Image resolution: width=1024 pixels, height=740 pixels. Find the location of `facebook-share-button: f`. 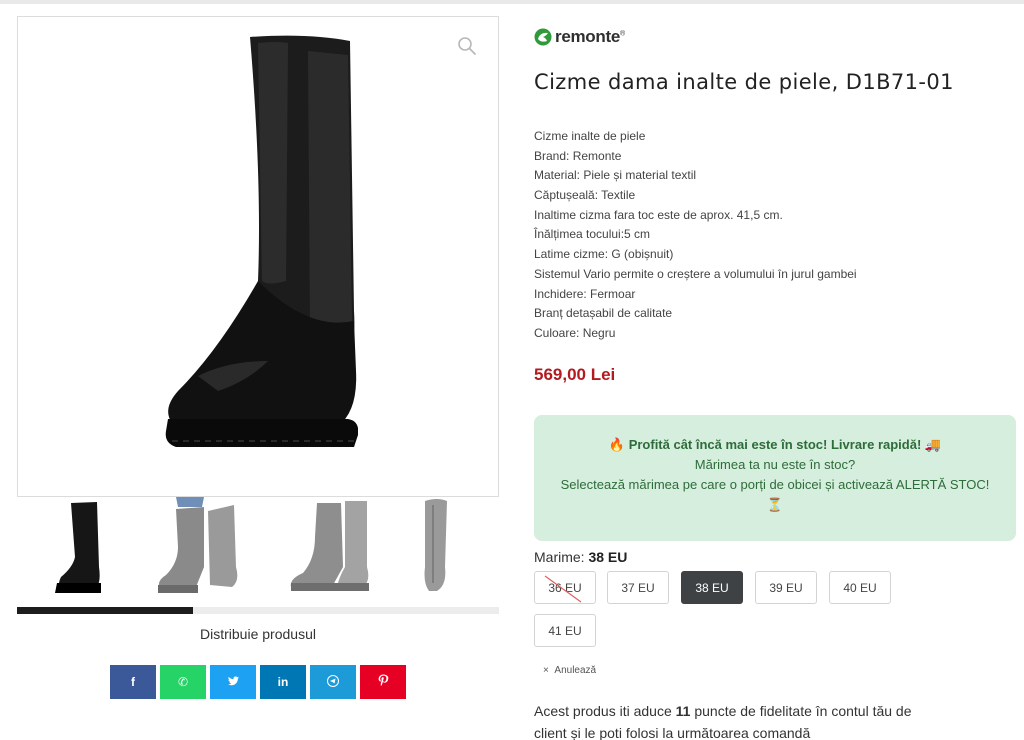

facebook-share-button: f is located at coordinates (133, 682).